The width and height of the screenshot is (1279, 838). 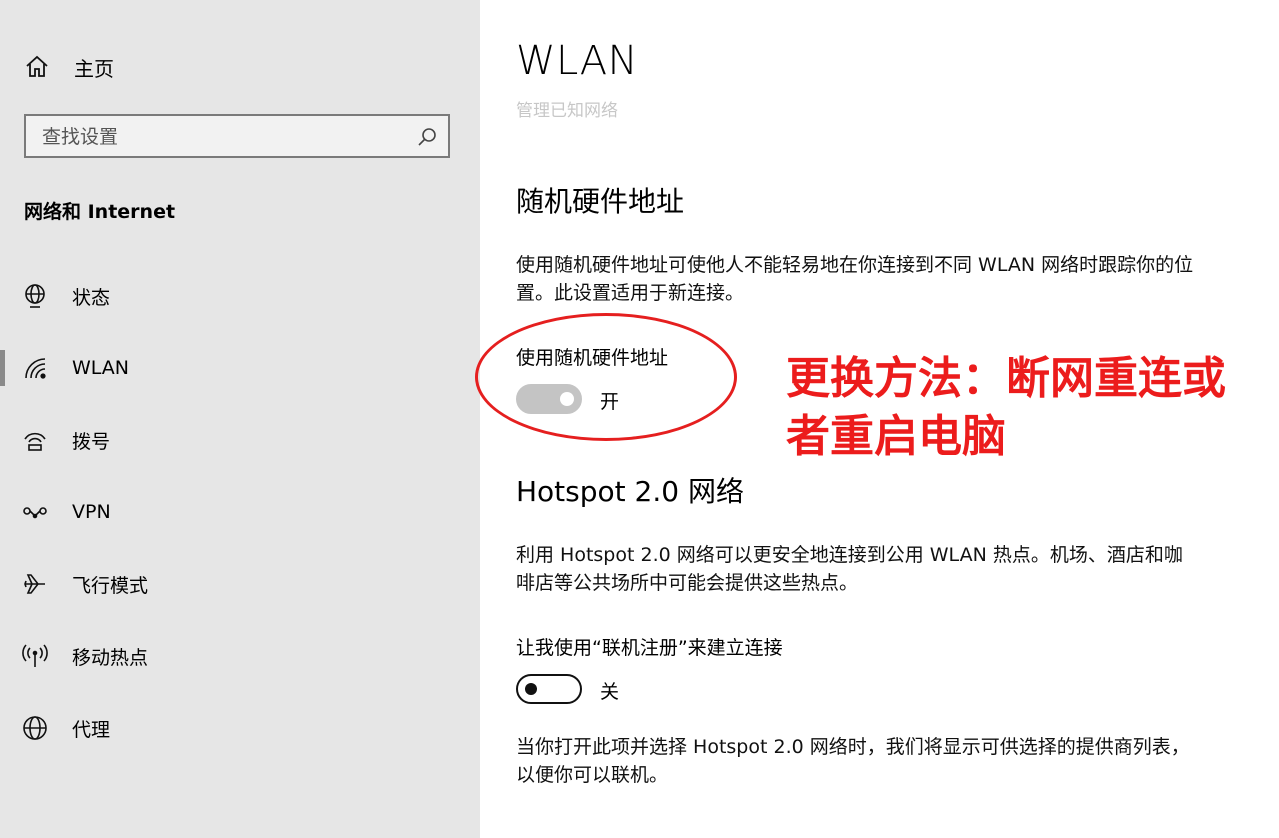 What do you see at coordinates (567, 108) in the screenshot?
I see `manage-known-networks-link: 管理已知网络` at bounding box center [567, 108].